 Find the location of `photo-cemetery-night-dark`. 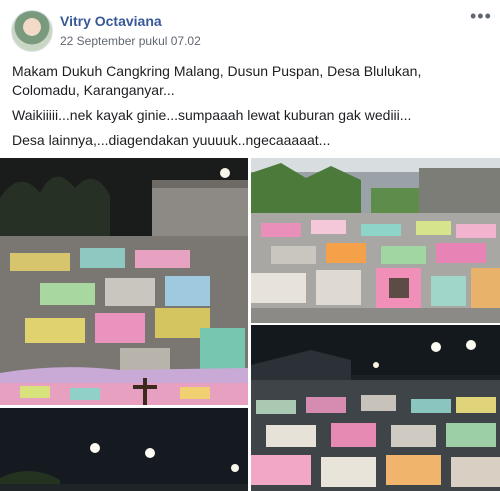

photo-cemetery-night-dark is located at coordinates (124, 449).